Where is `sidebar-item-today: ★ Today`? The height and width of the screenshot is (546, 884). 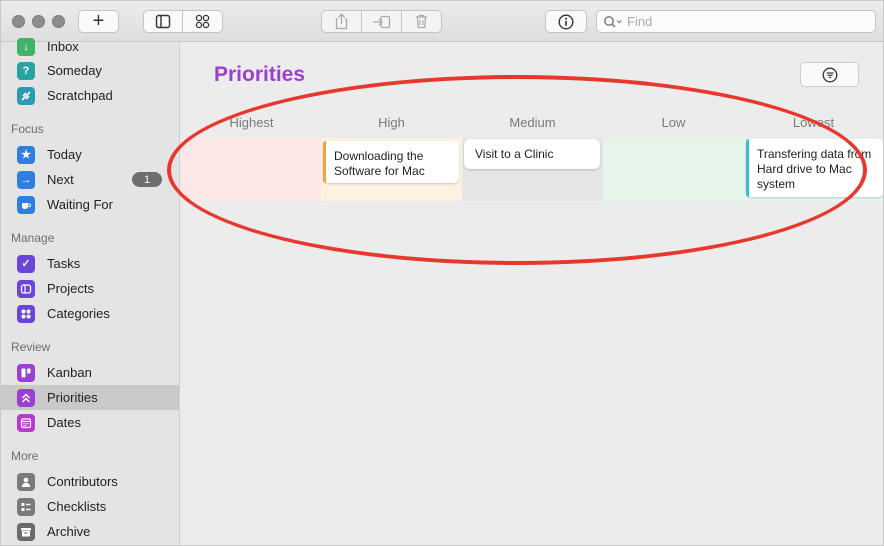
sidebar-item-today: ★ Today is located at coordinates (90, 154).